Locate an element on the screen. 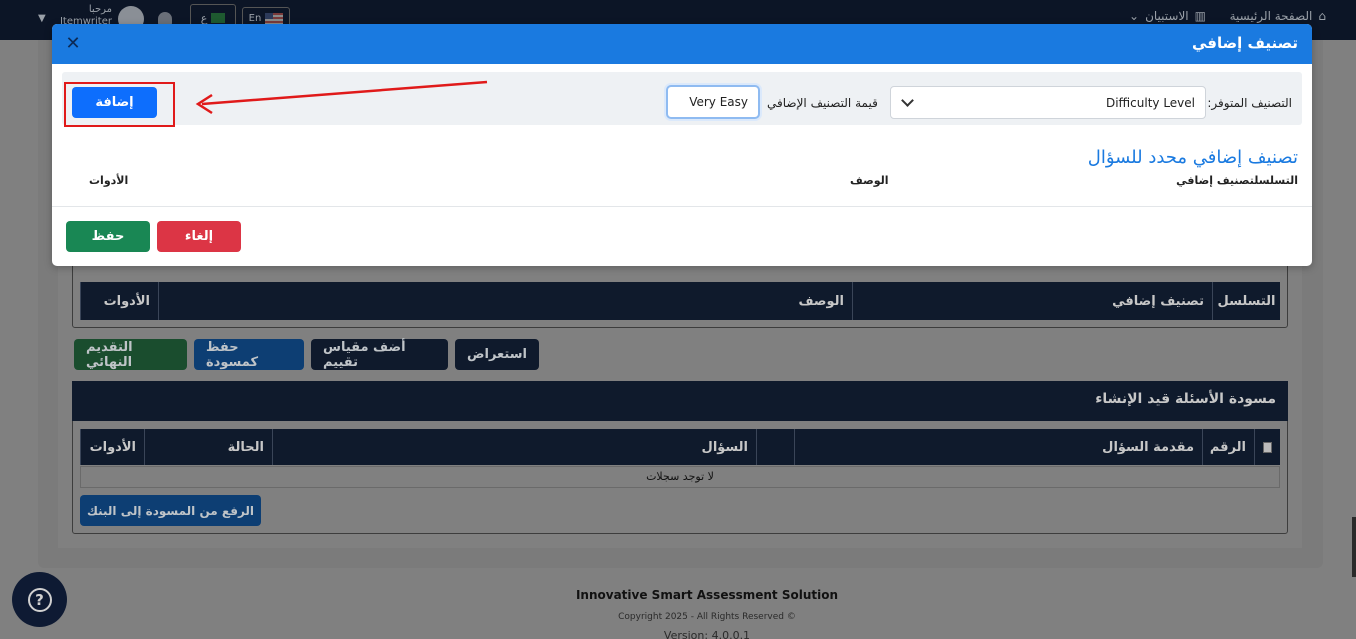 The height and width of the screenshot is (639, 1356). lang-ar-label: ع is located at coordinates (204, 18).